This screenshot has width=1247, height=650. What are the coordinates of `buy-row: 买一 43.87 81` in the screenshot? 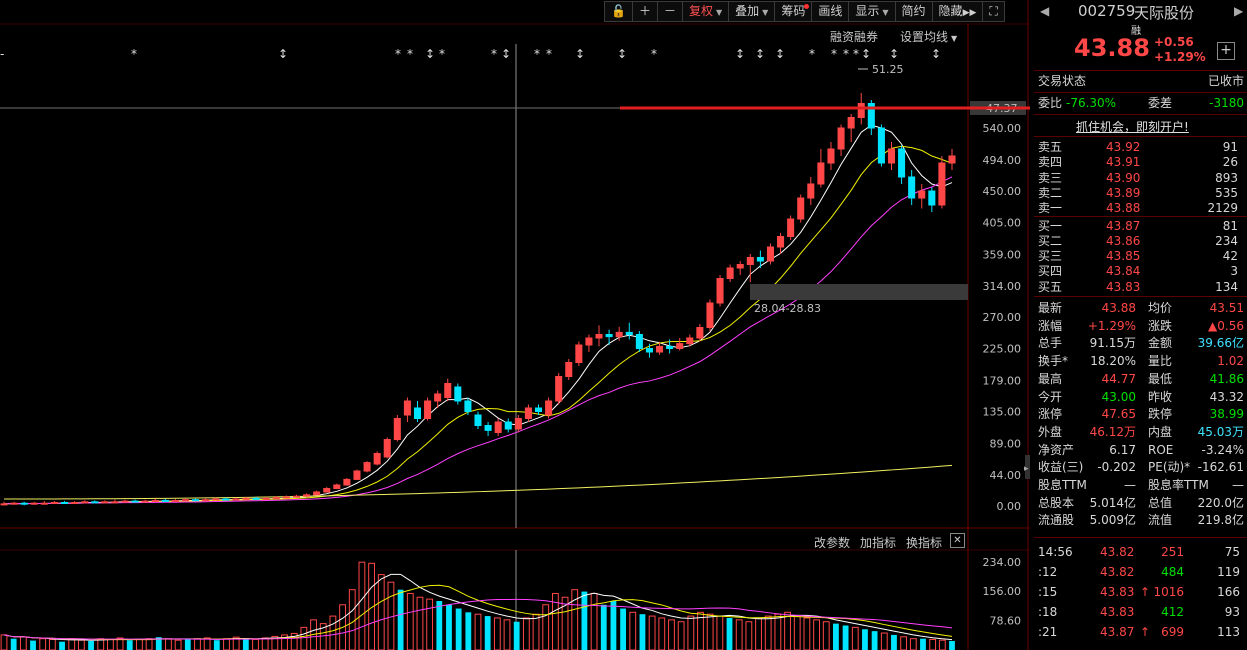 It's located at (1141, 226).